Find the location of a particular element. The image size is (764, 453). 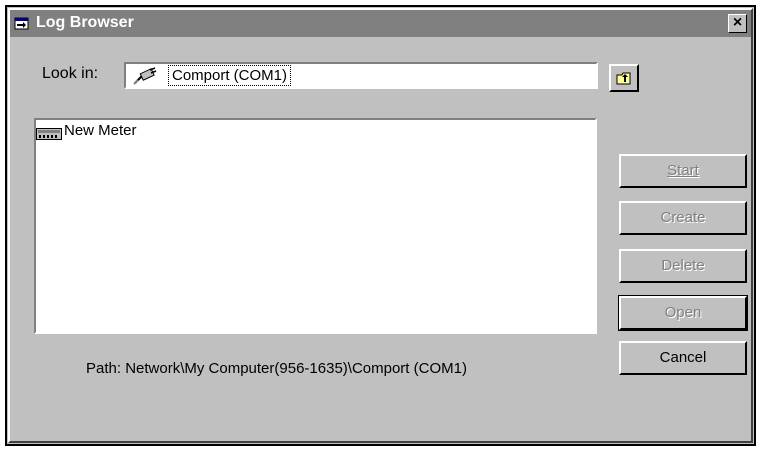

window-icon is located at coordinates (21, 23).